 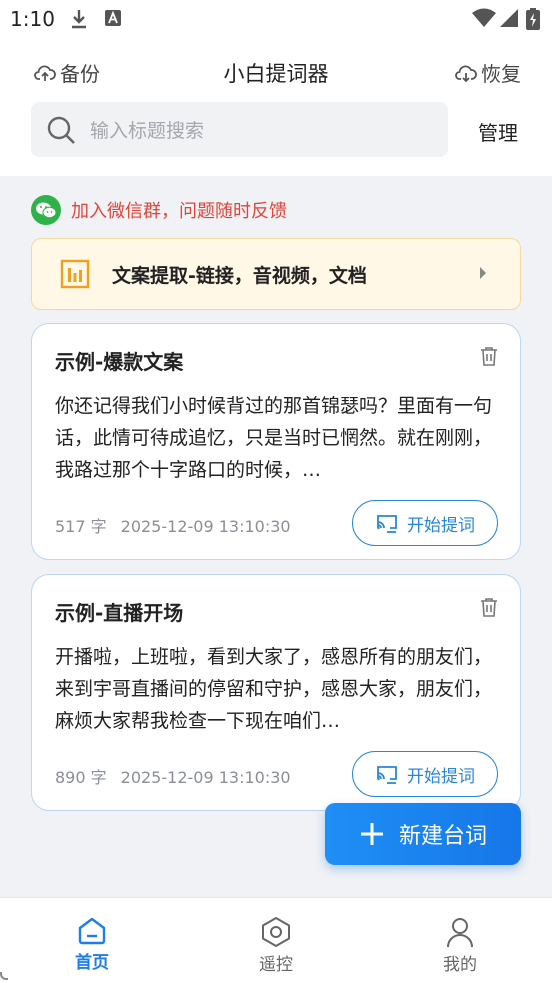 I want to click on download-icon, so click(x=79, y=19).